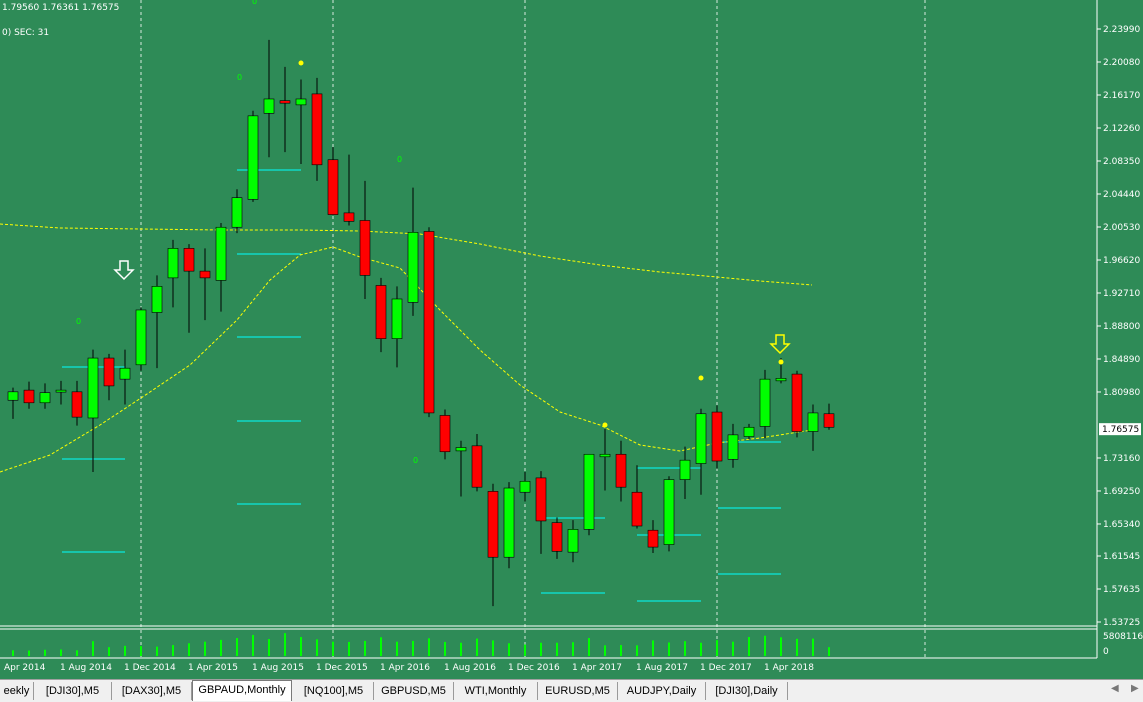 Image resolution: width=1143 pixels, height=702 pixels. What do you see at coordinates (1121, 525) in the screenshot?
I see `price-axis-label: 1.65340` at bounding box center [1121, 525].